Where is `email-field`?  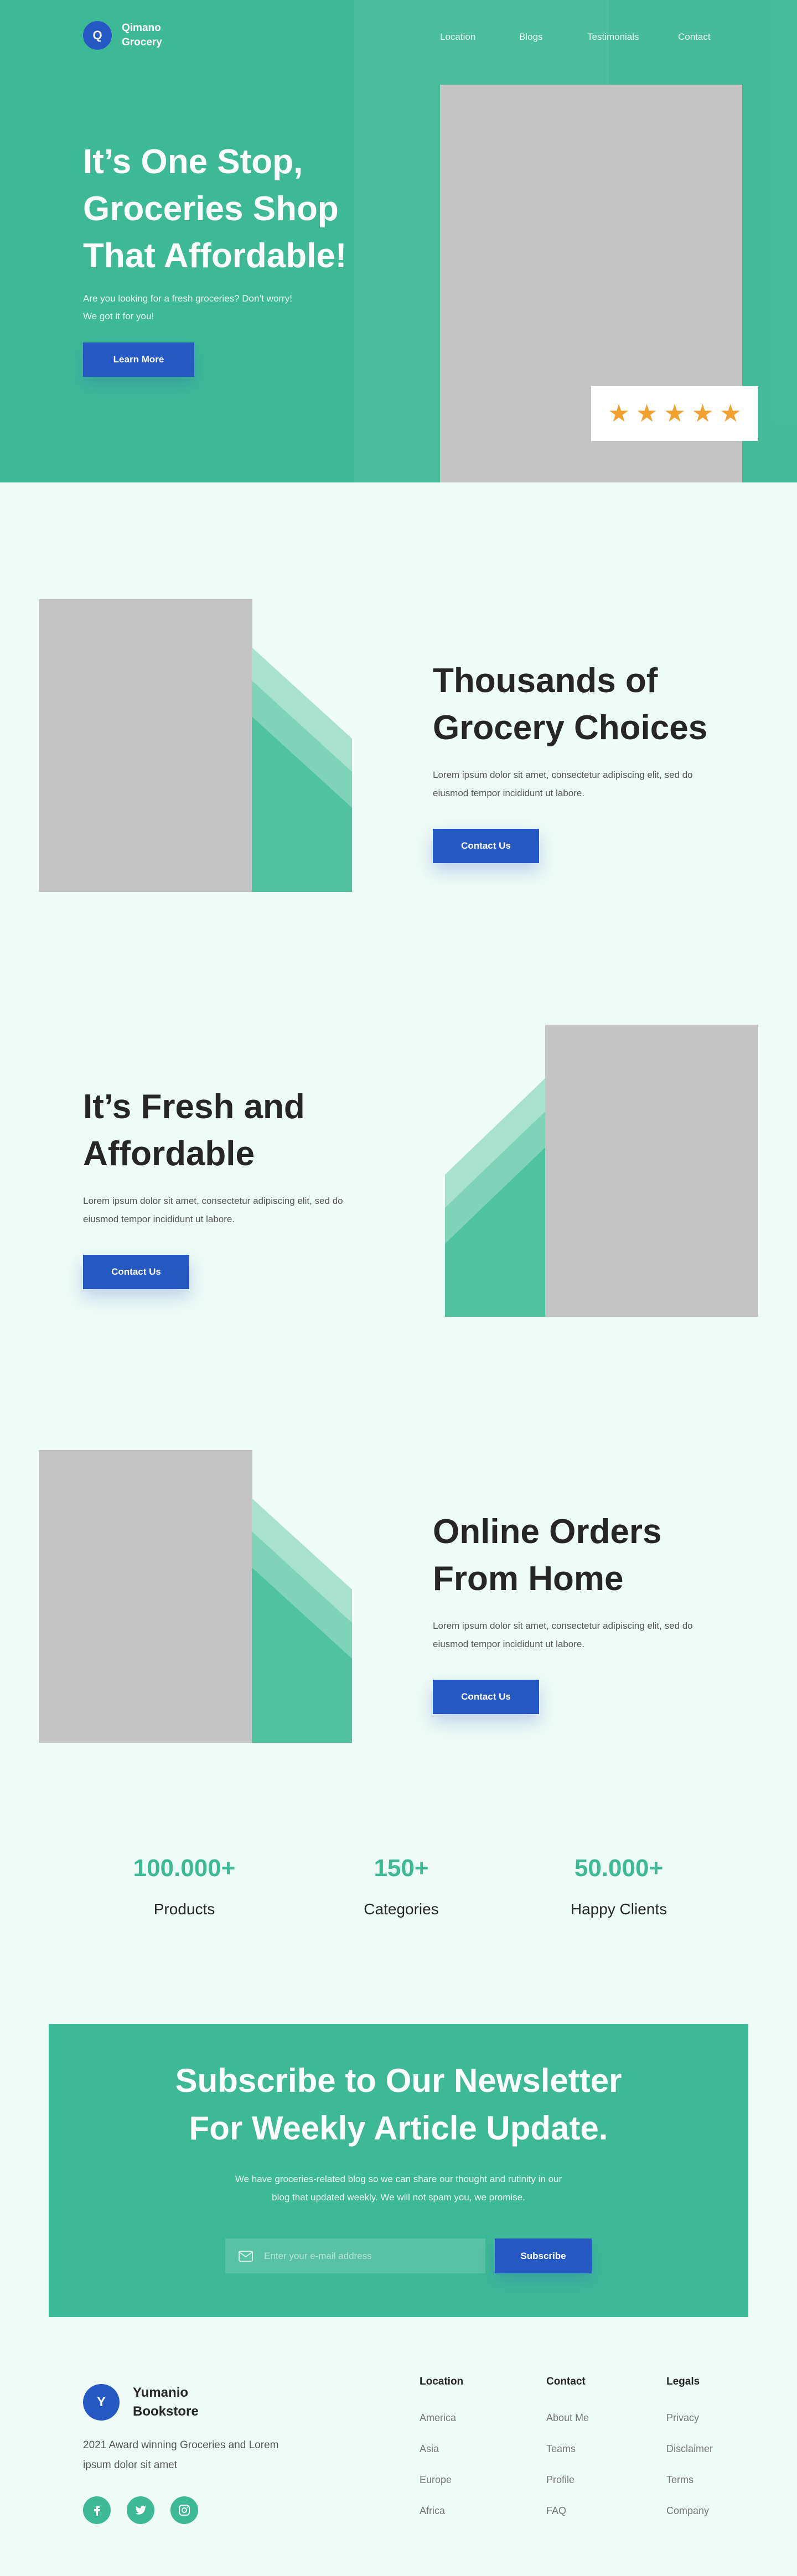
email-field is located at coordinates (369, 2256).